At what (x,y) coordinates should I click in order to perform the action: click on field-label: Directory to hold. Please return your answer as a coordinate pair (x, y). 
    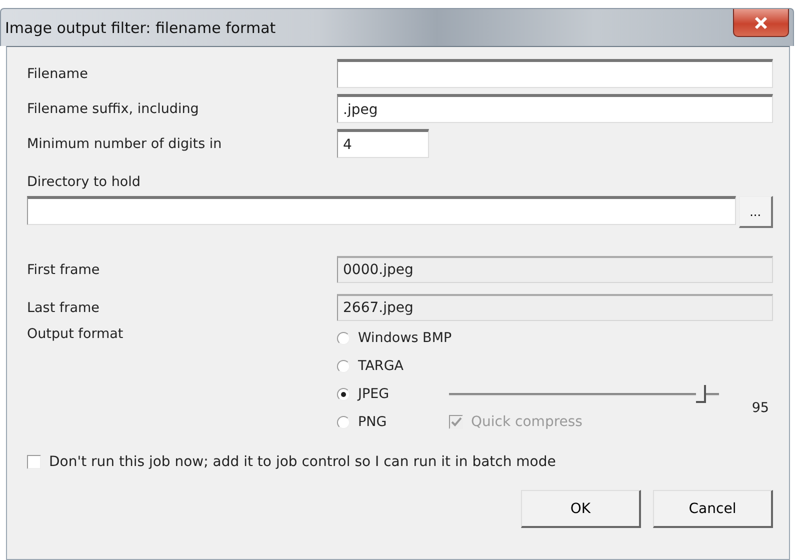
    Looking at the image, I should click on (84, 182).